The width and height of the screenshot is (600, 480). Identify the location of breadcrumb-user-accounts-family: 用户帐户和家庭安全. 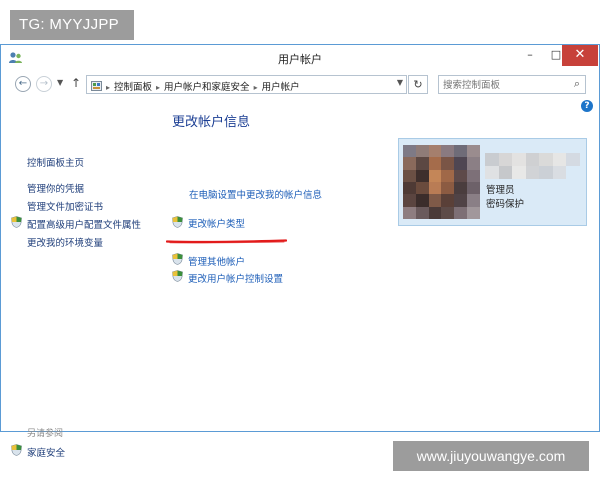
(207, 87).